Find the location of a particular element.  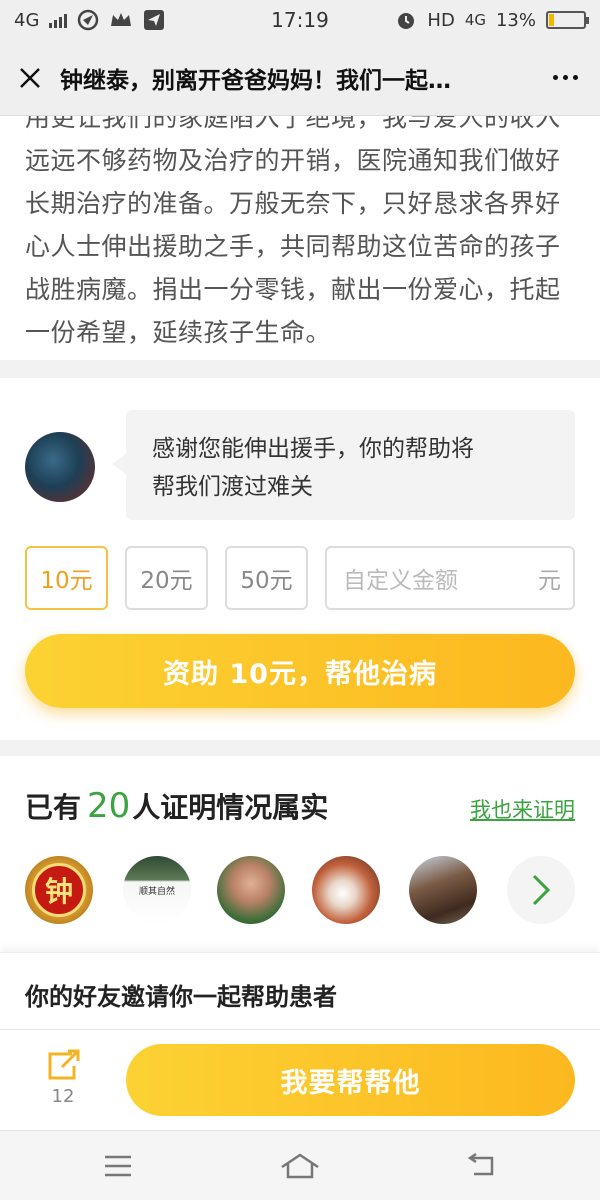

battery-fill is located at coordinates (551, 20).